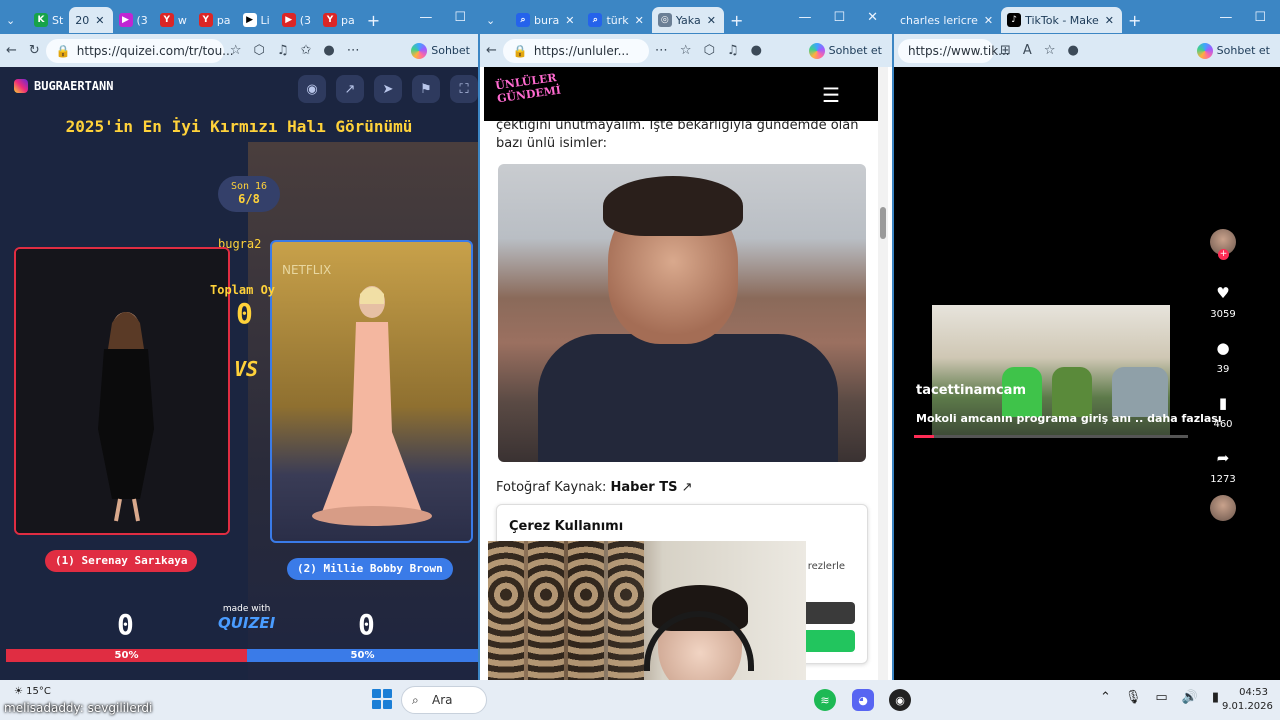  I want to click on option-card-right: NETFLIX, so click(371, 391).